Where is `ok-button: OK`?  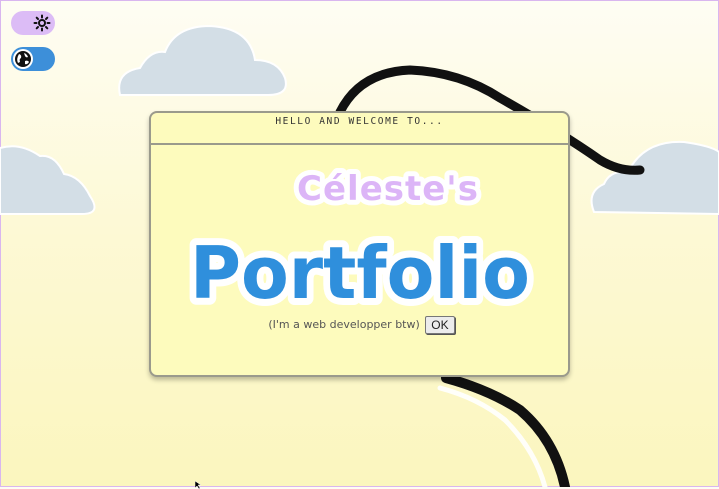 ok-button: OK is located at coordinates (440, 325).